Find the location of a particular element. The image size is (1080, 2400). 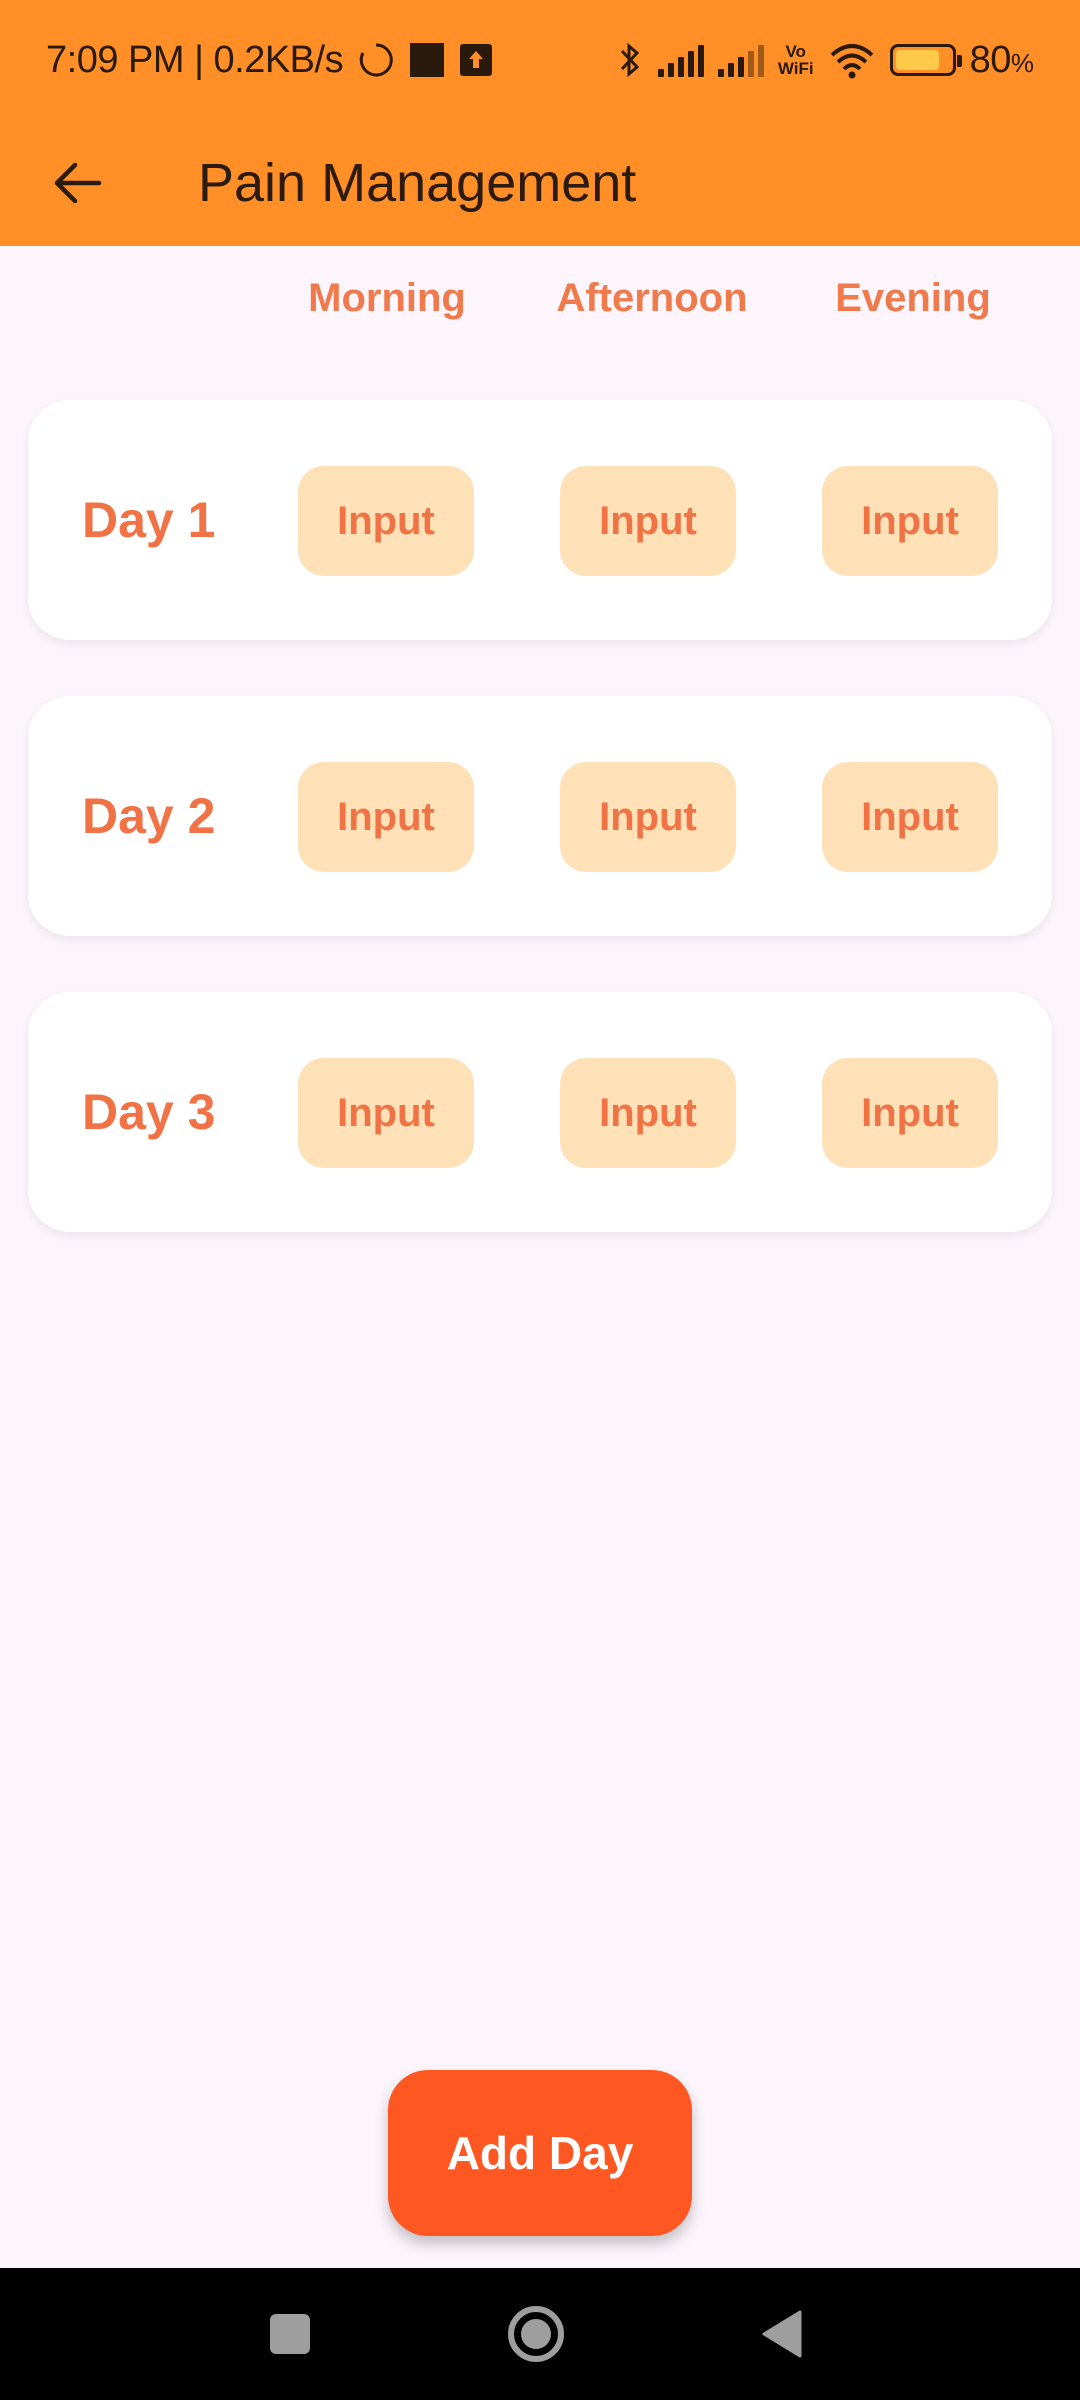

signal-strength-icon is located at coordinates (680, 60).